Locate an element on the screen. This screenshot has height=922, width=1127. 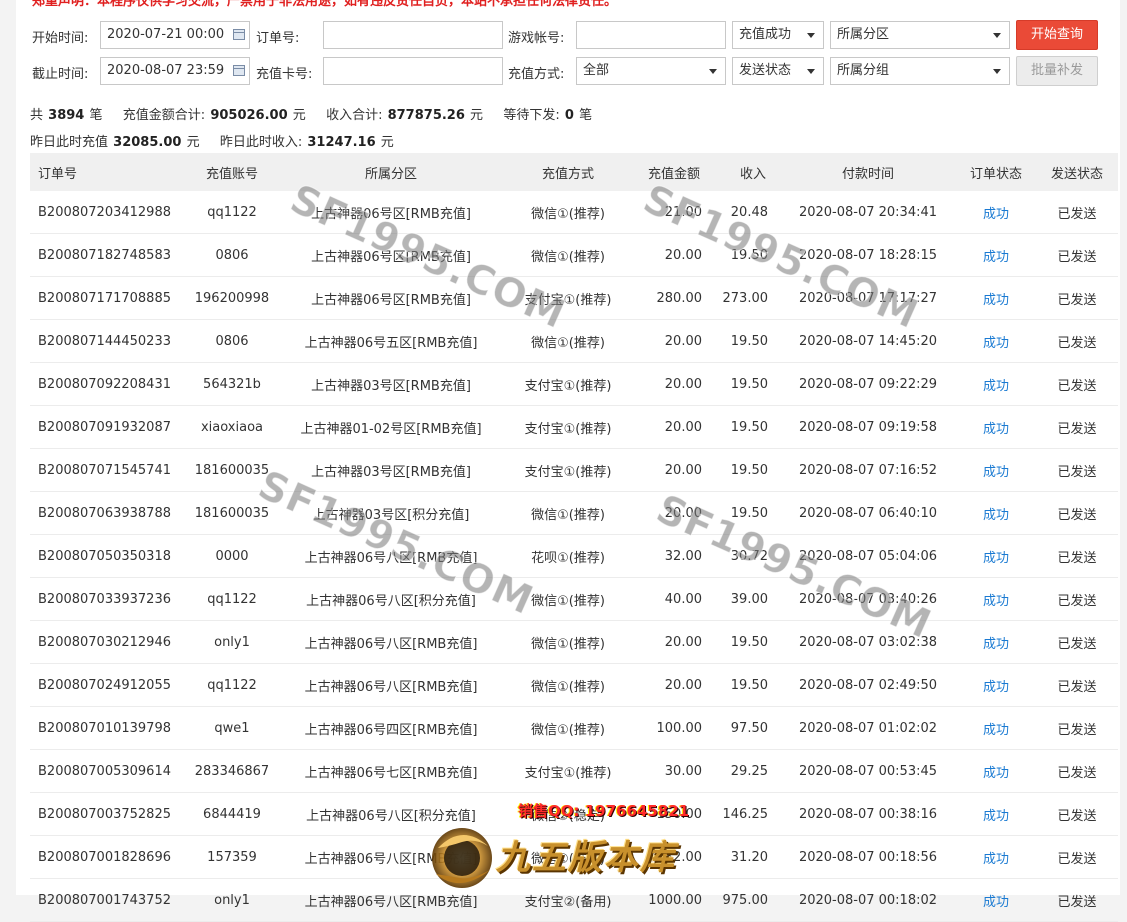
cell-account: xiaoxiaoa is located at coordinates (232, 427).